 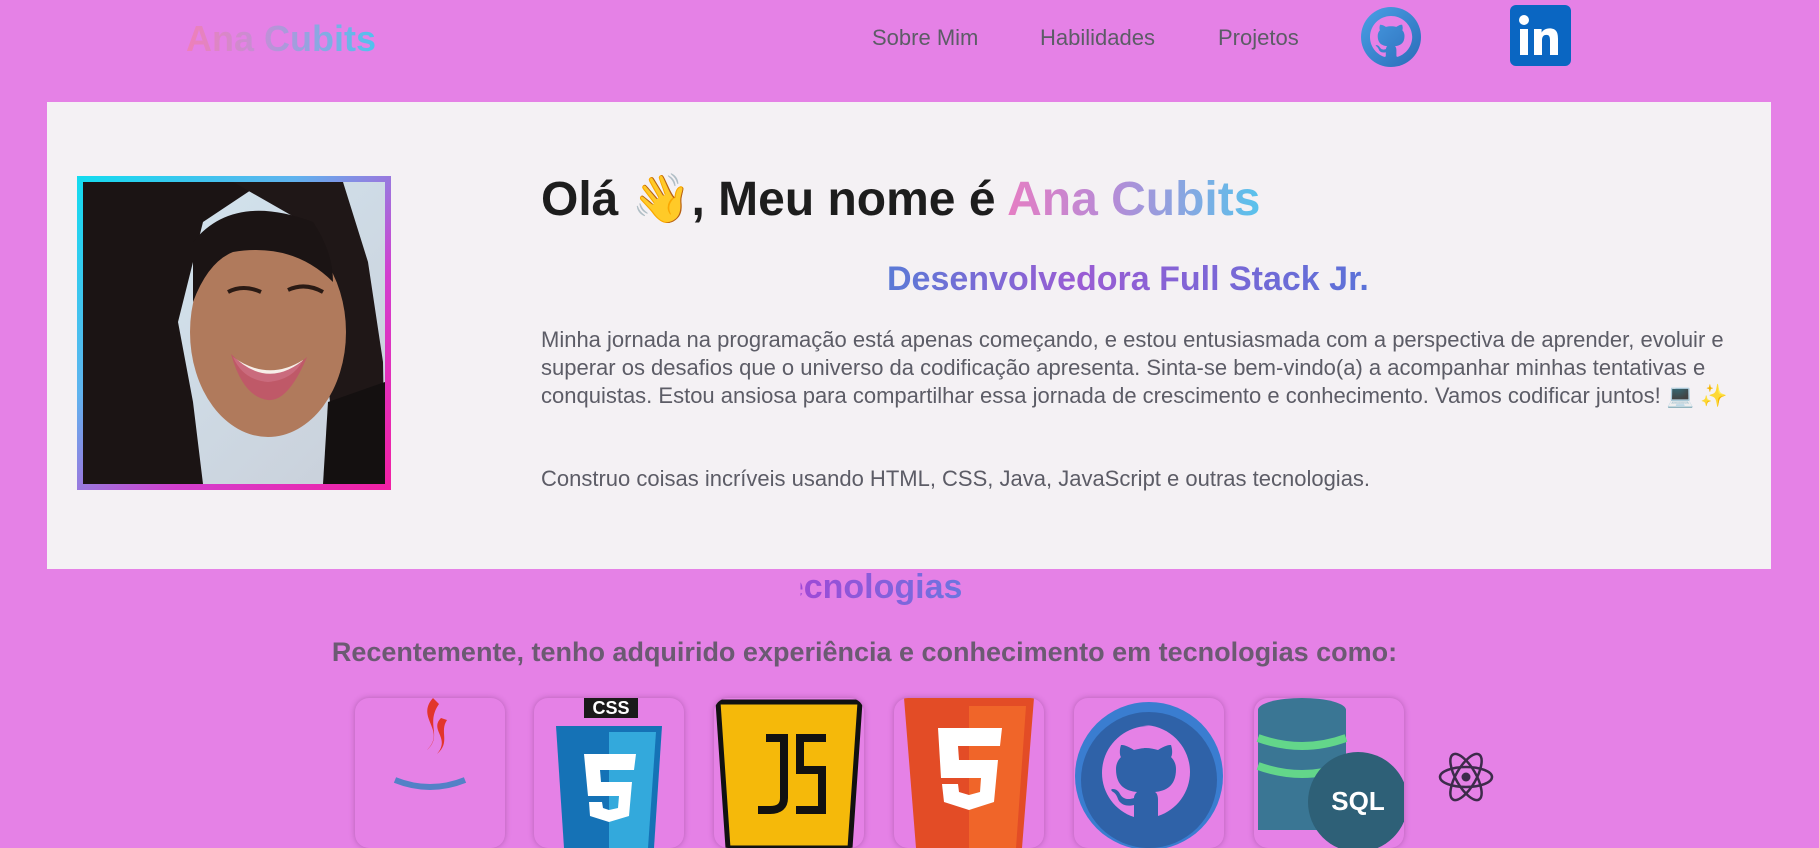 I want to click on profile-photo-illustration, so click(x=234, y=333).